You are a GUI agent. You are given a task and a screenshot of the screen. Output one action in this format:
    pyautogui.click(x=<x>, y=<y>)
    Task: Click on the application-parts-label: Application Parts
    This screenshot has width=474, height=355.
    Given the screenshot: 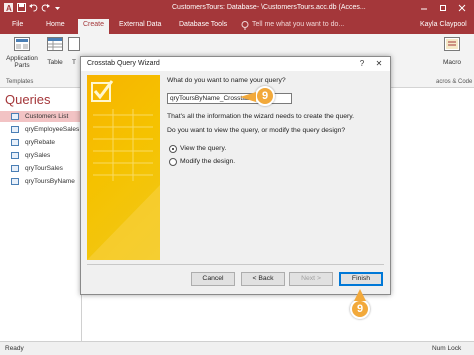 What is the action you would take?
    pyautogui.click(x=22, y=62)
    